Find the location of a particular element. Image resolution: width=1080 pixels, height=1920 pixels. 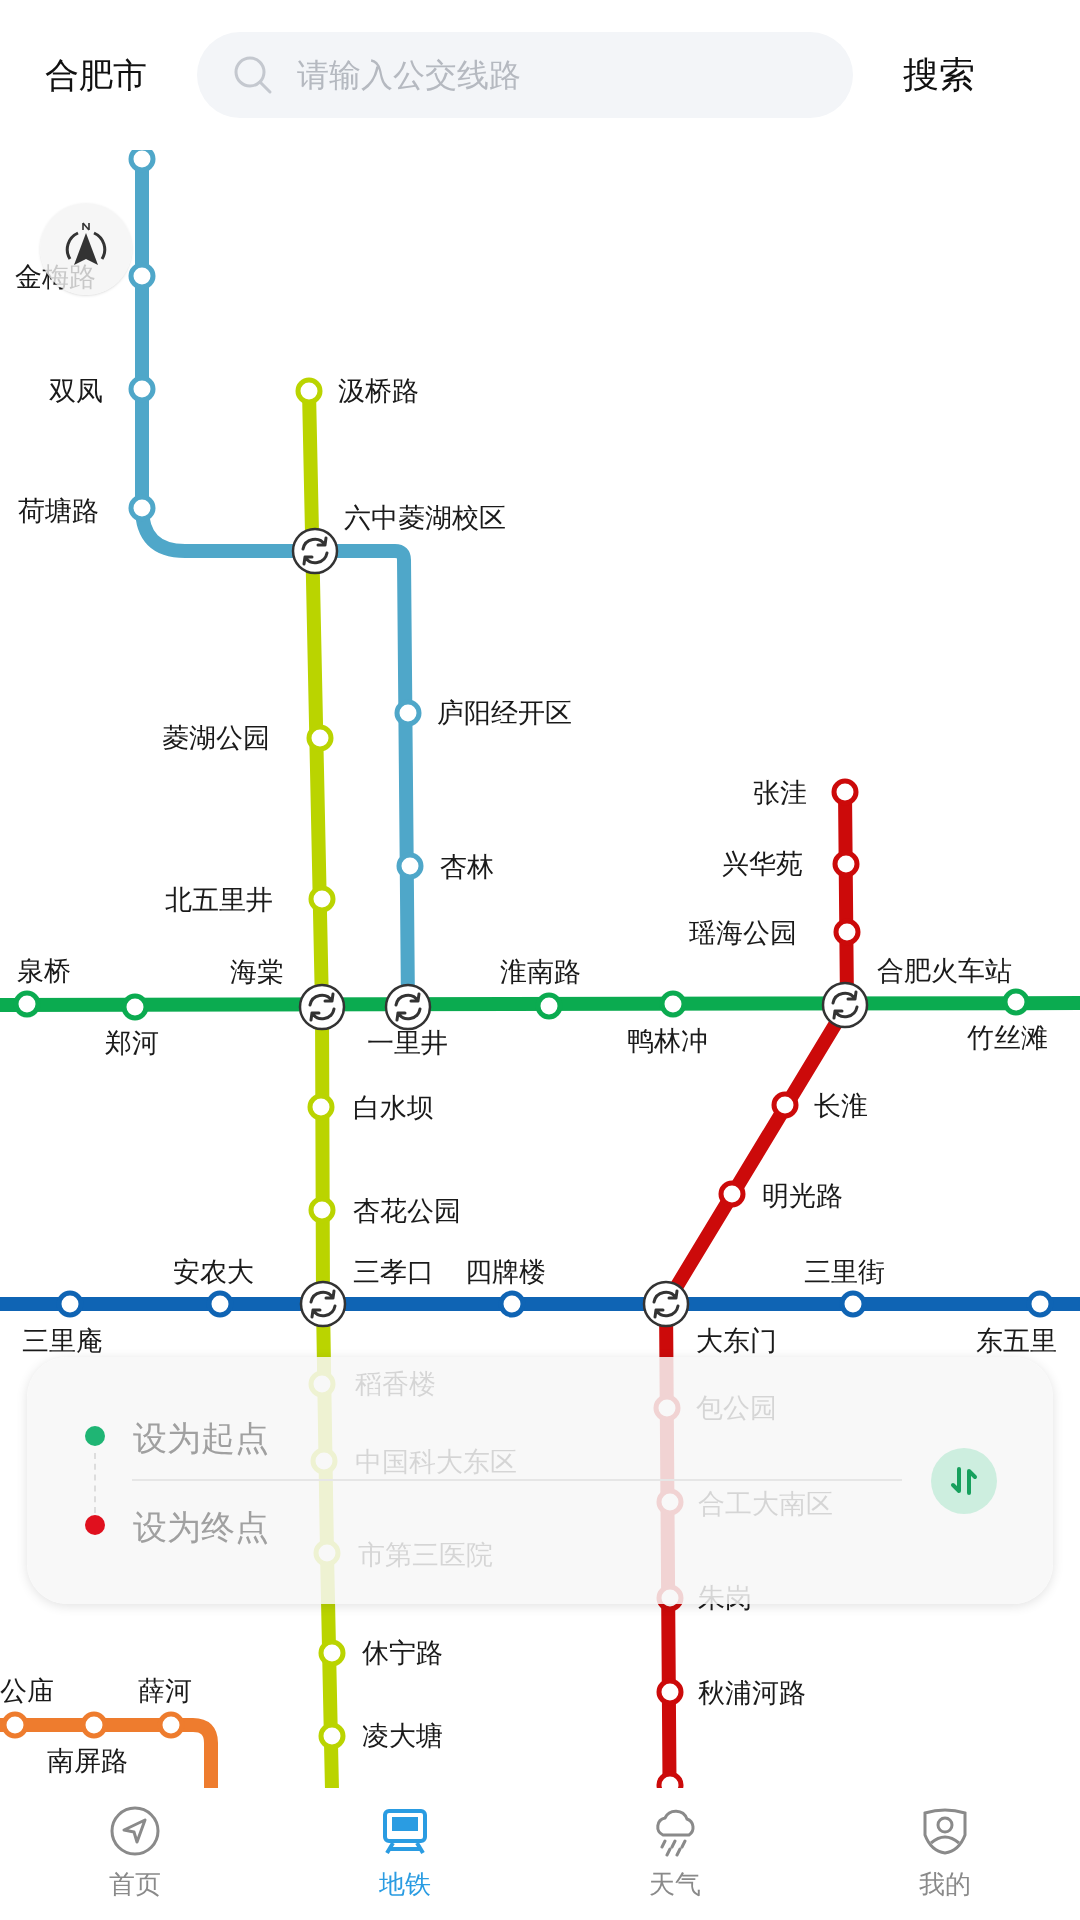

station-label: 兴华苑 is located at coordinates (762, 864).